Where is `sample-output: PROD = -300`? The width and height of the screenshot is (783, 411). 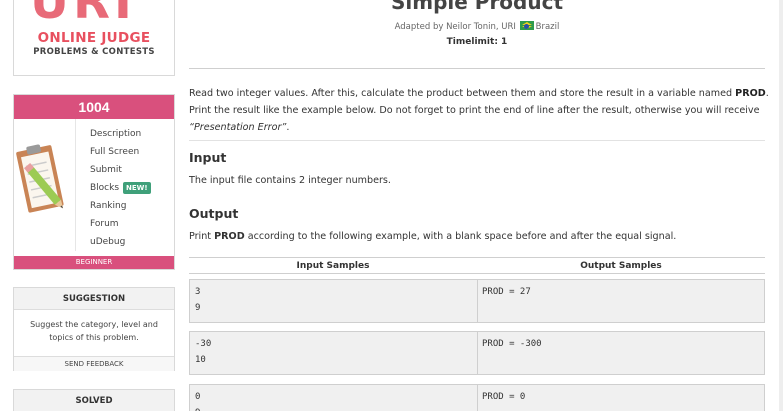
sample-output: PROD = -300 is located at coordinates (620, 353).